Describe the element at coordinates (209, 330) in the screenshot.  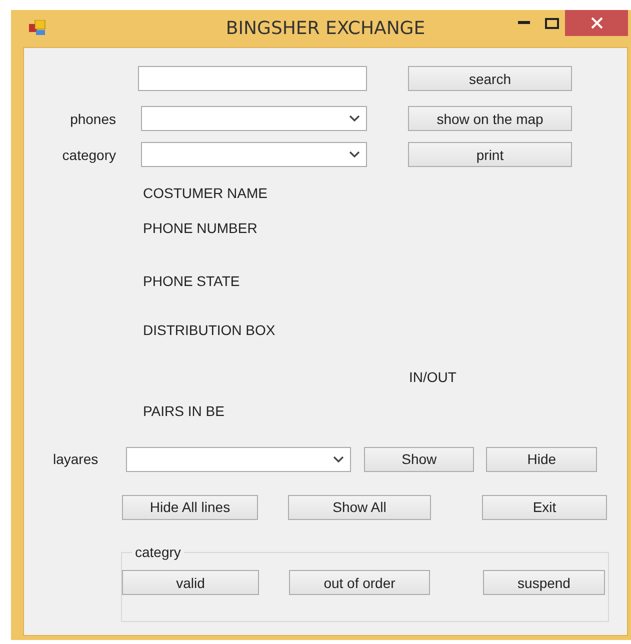
I see `info-label: DISTRIBUTION BOX` at that location.